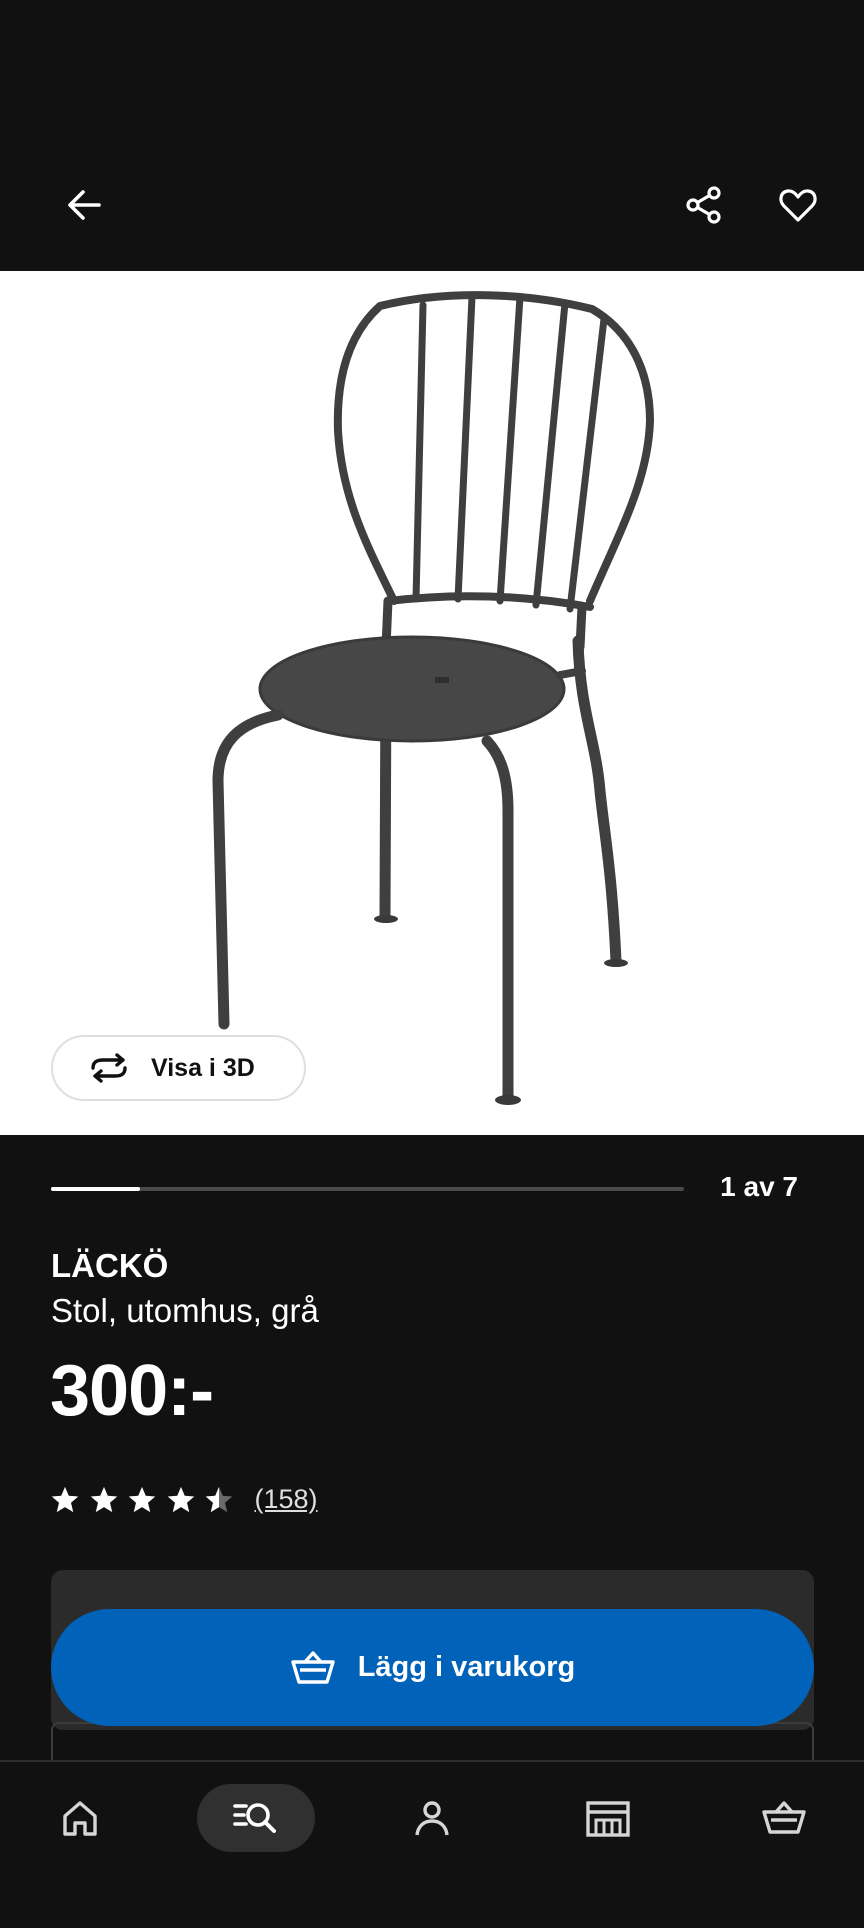 The image size is (864, 1928). What do you see at coordinates (132, 1391) in the screenshot?
I see `product-price: 300:-` at bounding box center [132, 1391].